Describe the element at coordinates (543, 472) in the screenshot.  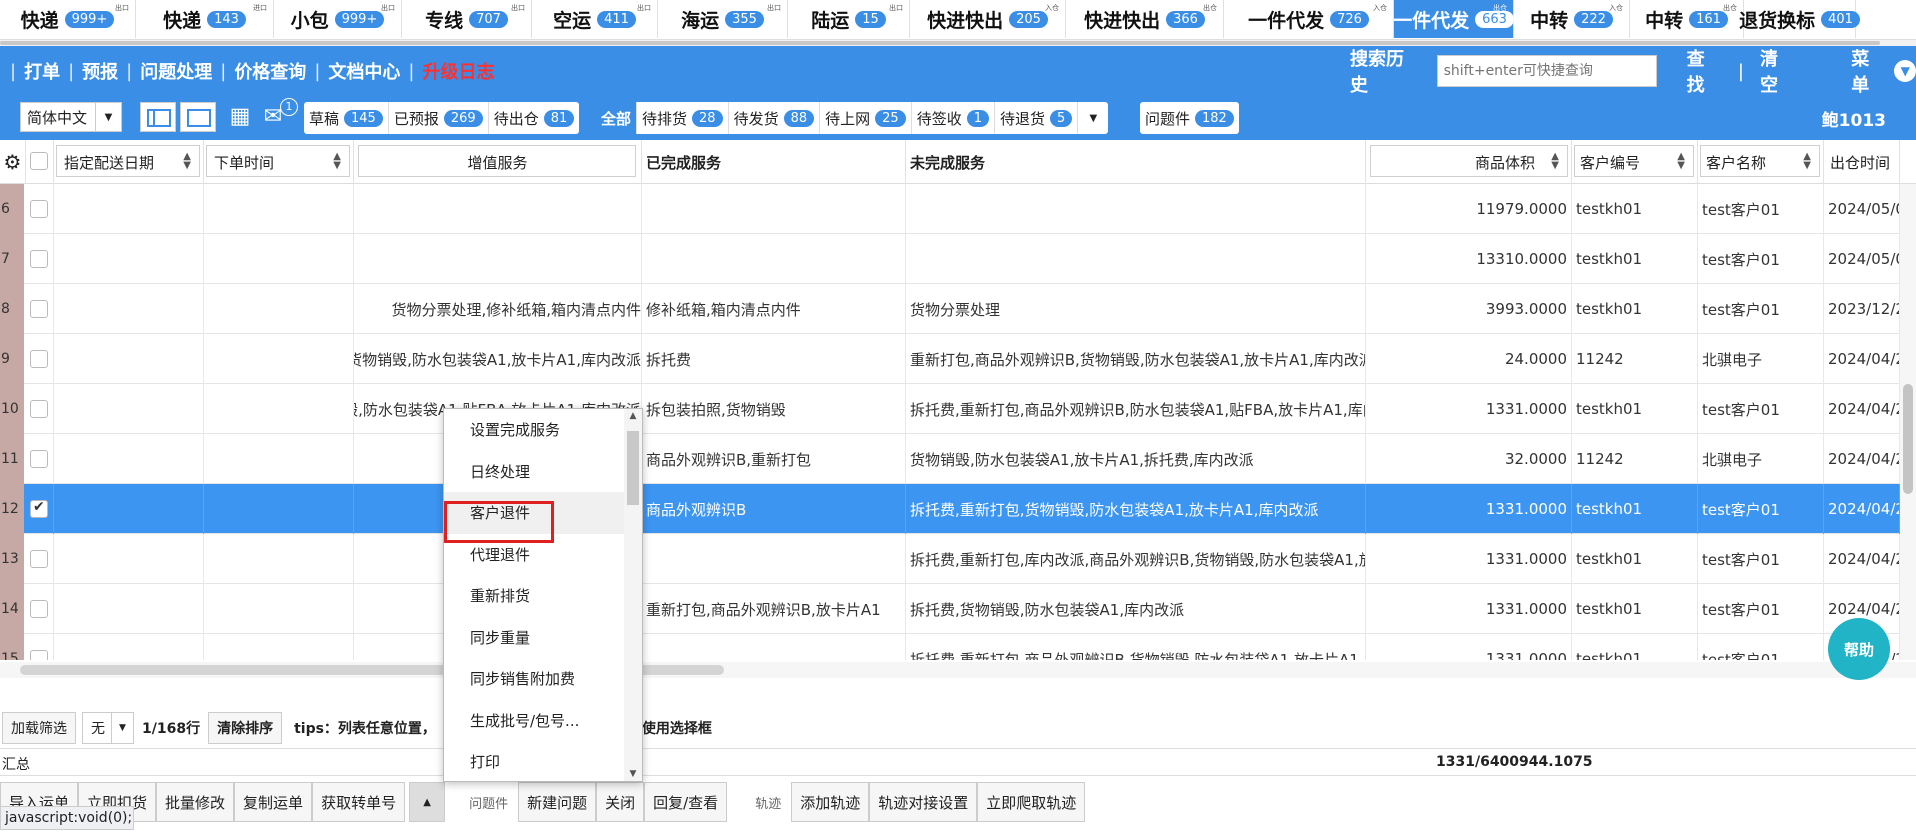
I see `dropdown-item-1: 日终处理` at that location.